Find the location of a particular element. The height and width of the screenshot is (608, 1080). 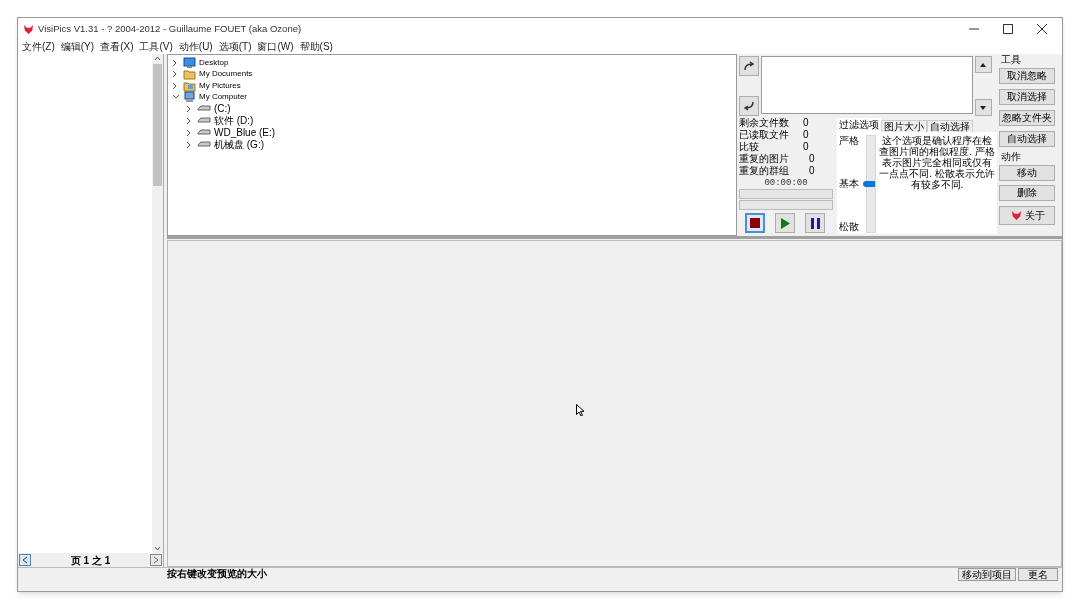

tree-item: My Computer is located at coordinates (223, 97).